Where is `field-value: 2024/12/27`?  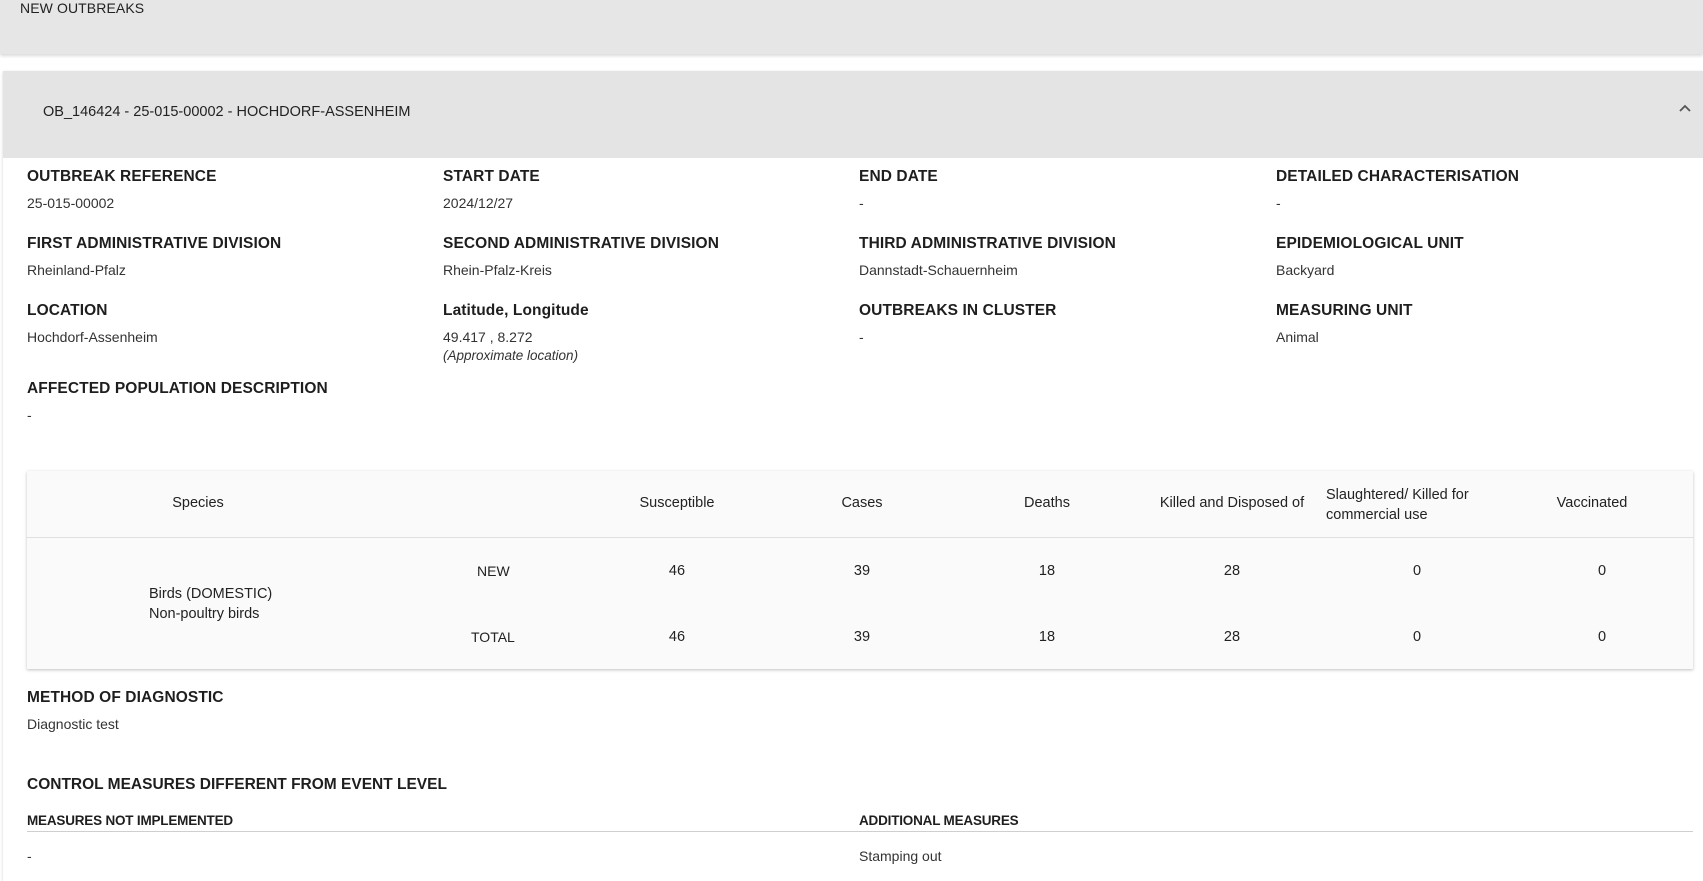
field-value: 2024/12/27 is located at coordinates (478, 203).